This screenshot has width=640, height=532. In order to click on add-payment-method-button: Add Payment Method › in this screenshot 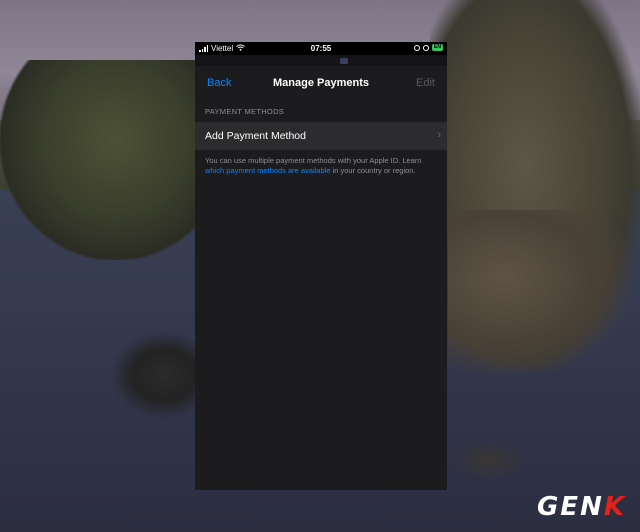, I will do `click(321, 136)`.